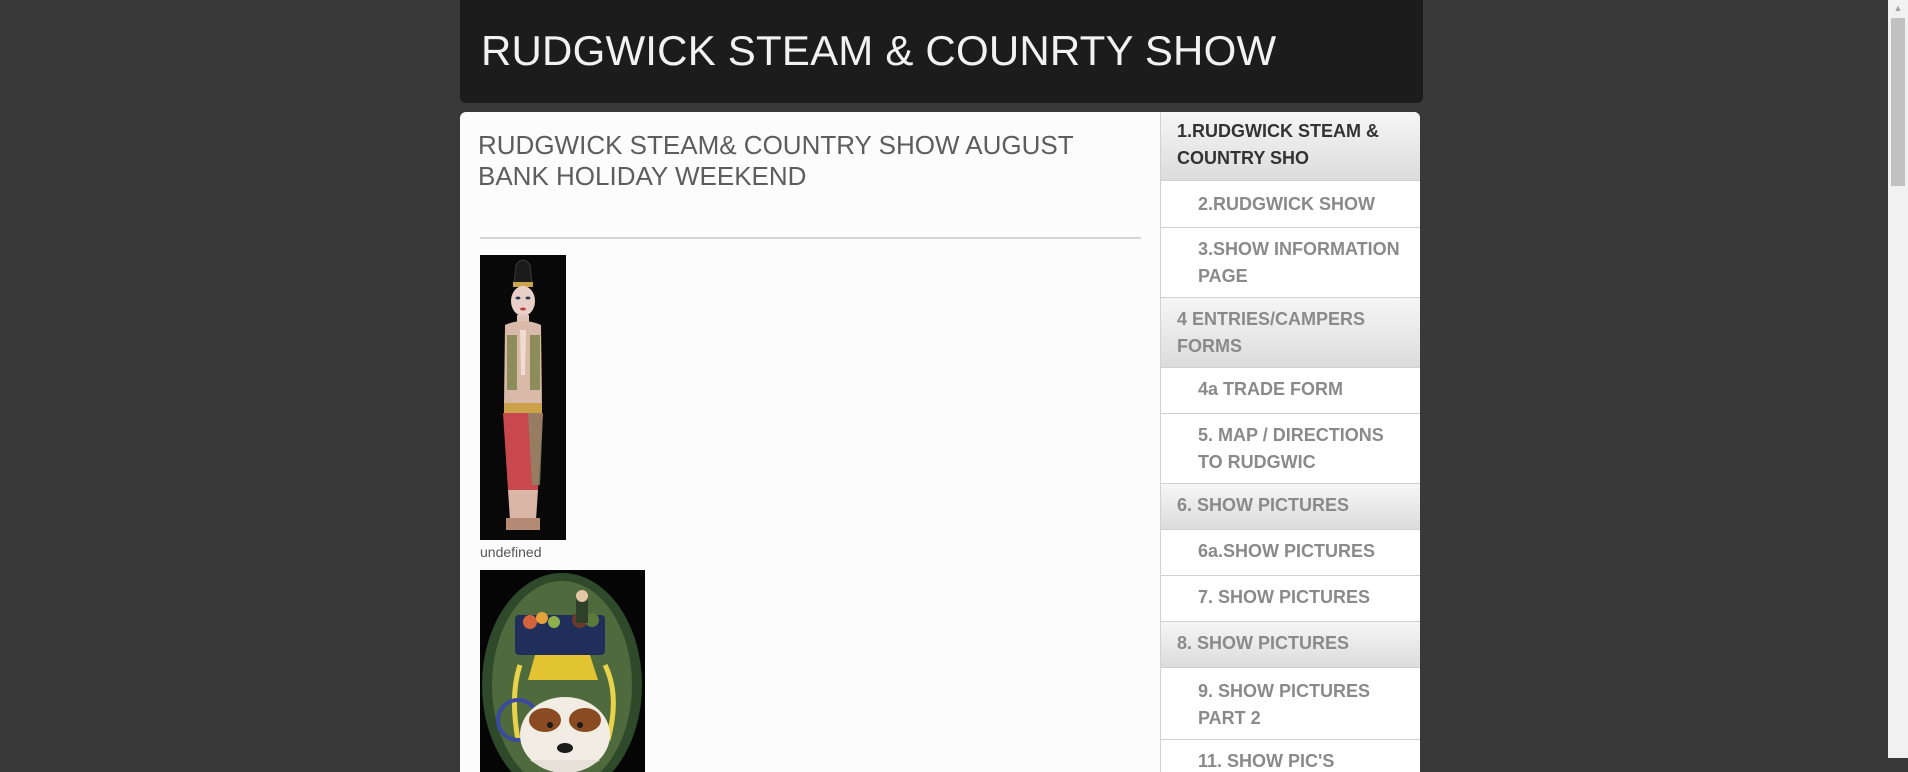 The width and height of the screenshot is (1908, 772). I want to click on nav-item-label: 11. SHOW PIC'S, so click(1266, 761).